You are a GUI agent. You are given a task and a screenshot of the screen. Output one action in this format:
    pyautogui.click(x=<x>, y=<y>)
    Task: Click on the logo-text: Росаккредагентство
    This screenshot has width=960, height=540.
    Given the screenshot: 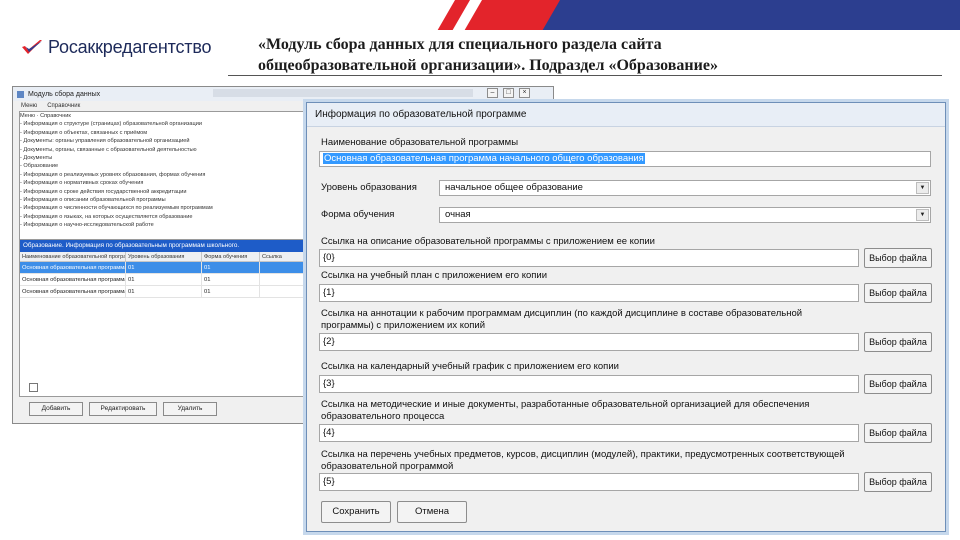 What is the action you would take?
    pyautogui.click(x=130, y=46)
    